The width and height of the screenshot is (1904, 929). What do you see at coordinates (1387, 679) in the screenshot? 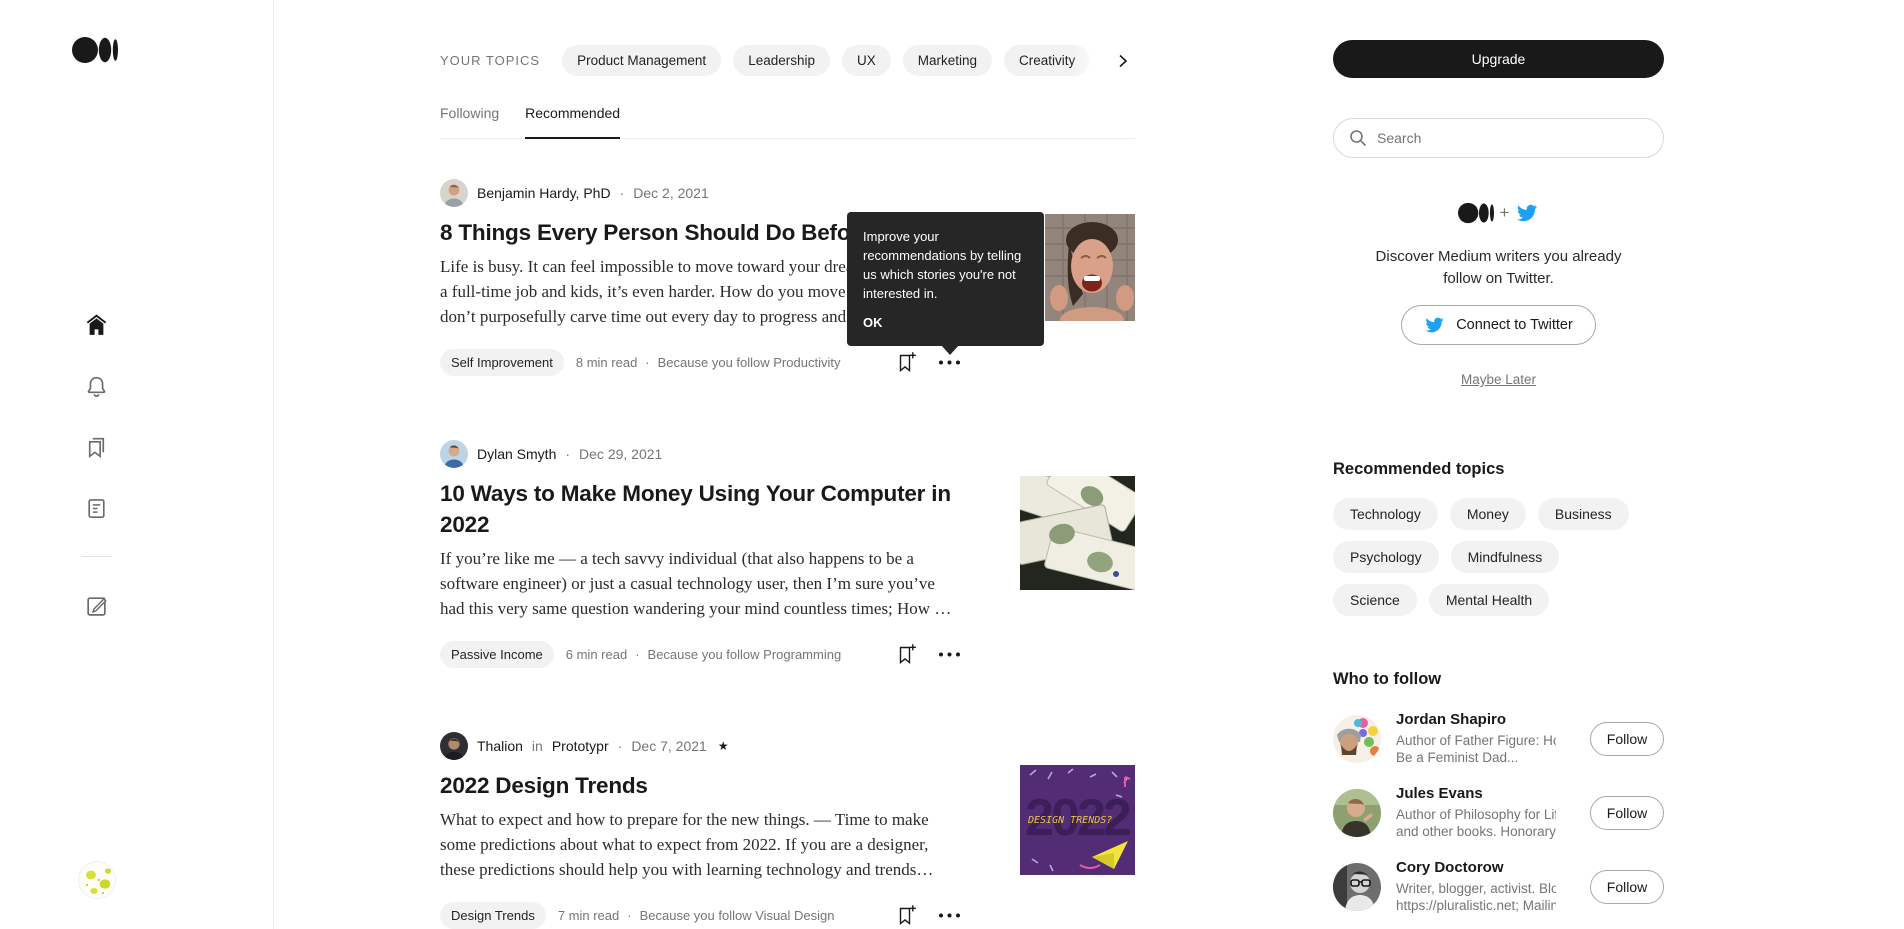
I see `who-to-follow-heading: Who to follow` at bounding box center [1387, 679].